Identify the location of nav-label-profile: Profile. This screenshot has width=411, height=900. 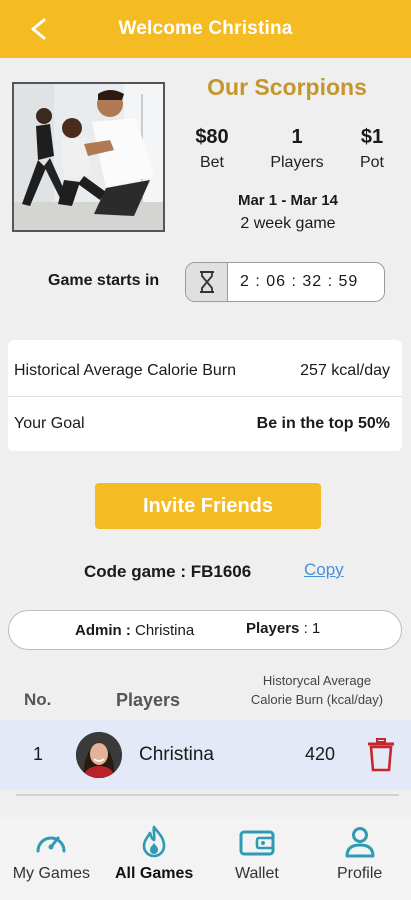
(359, 873).